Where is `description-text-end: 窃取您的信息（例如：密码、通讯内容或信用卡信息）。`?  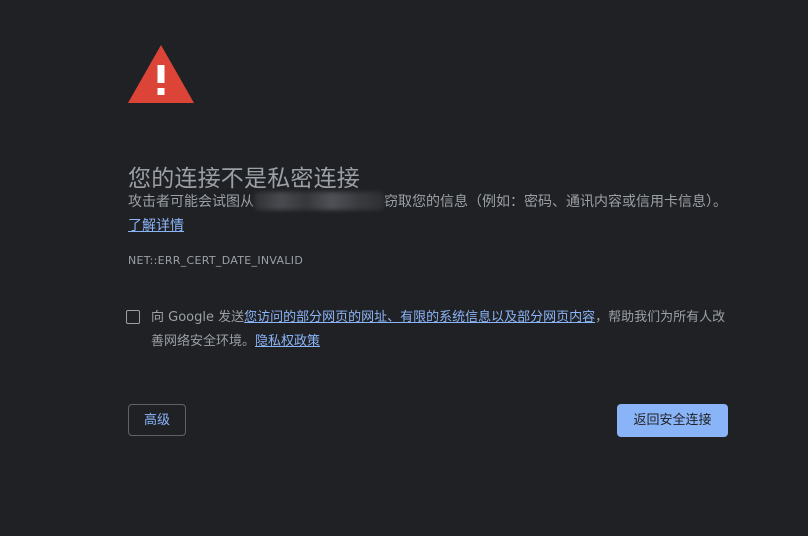
description-text-end: 窃取您的信息（例如：密码、通讯内容或信用卡信息）。 is located at coordinates (555, 202).